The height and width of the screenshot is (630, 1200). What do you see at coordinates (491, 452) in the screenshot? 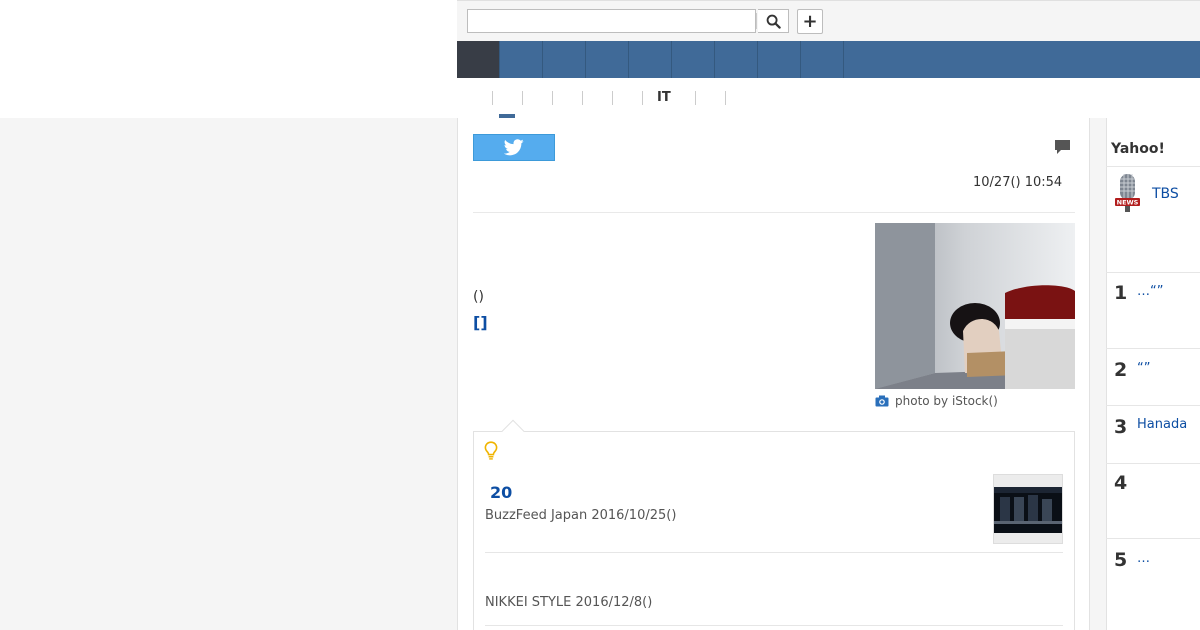
I see `lightbulb-icon` at bounding box center [491, 452].